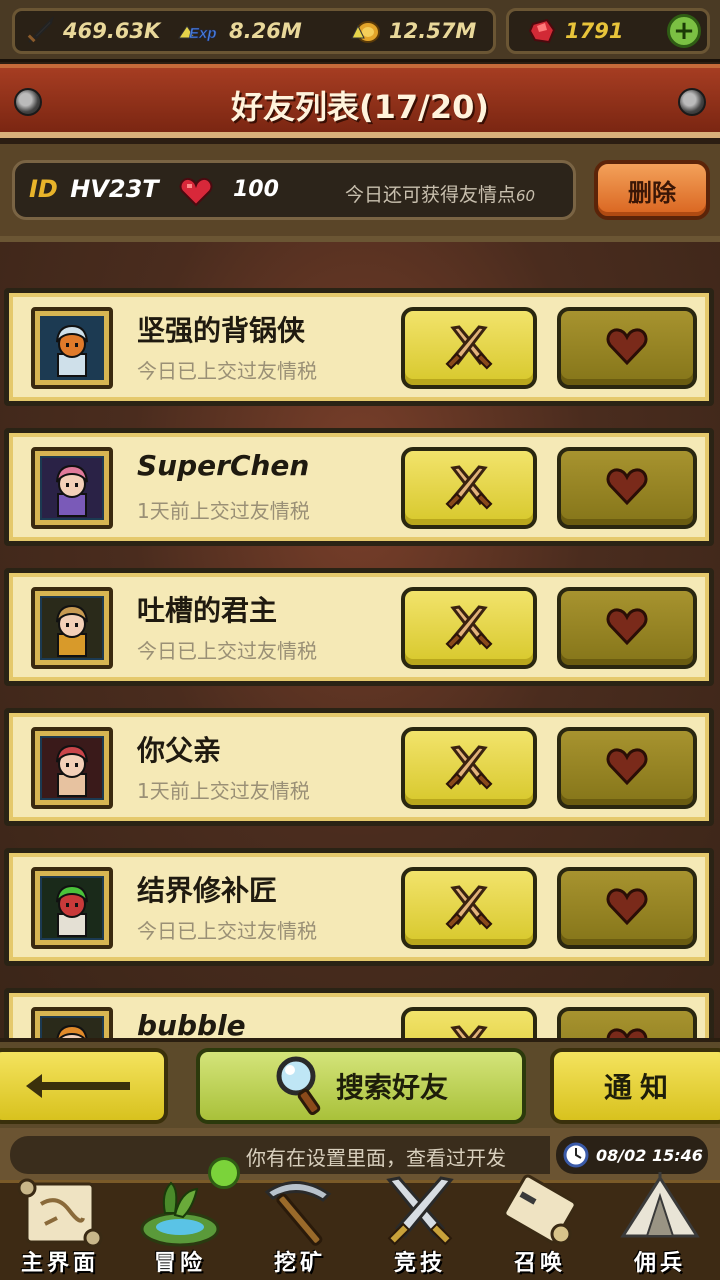 This screenshot has height=1280, width=720. I want to click on gold-coin-icon, so click(366, 31).